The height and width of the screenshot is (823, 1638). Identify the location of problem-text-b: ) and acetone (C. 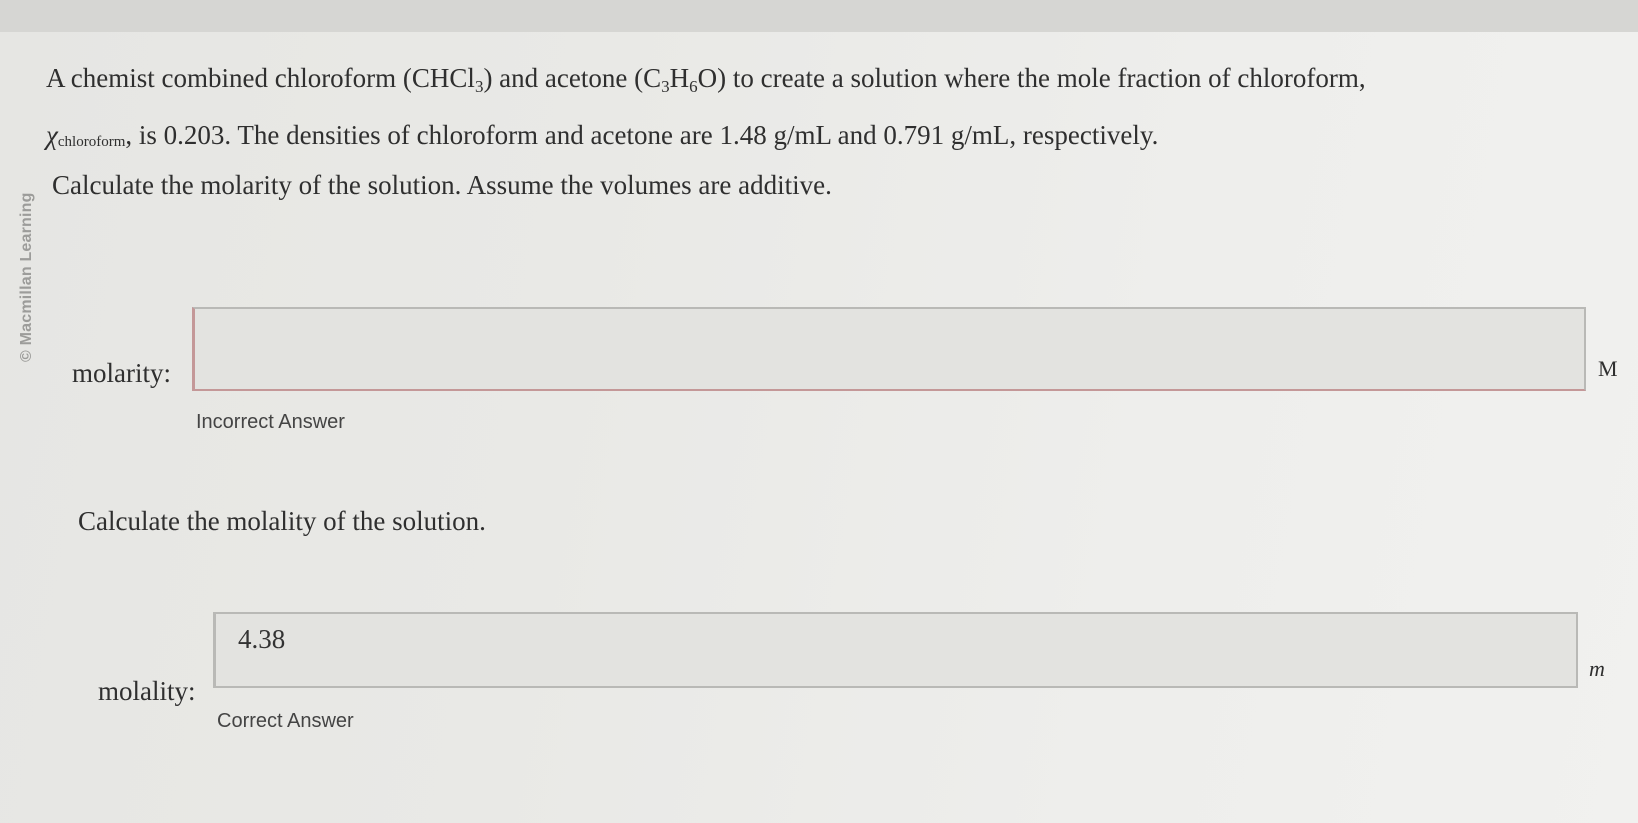
(572, 78).